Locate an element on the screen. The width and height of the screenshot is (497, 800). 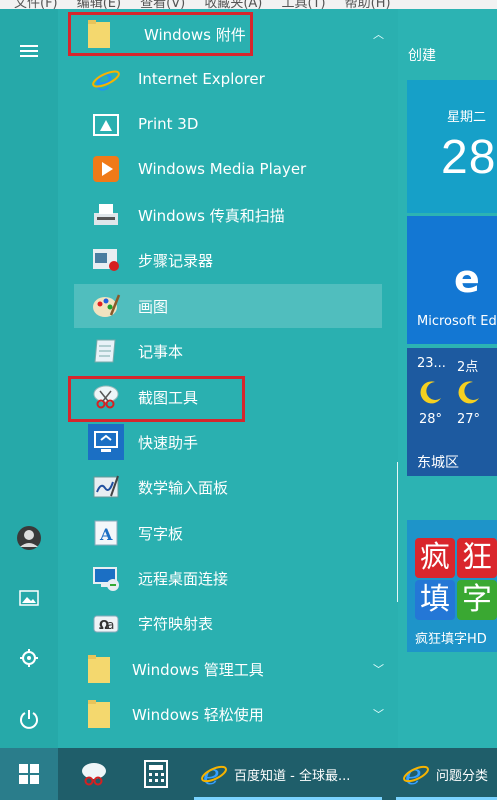
tile-weather: 23... 2点 28° 27° 东城区 is located at coordinates (452, 412).